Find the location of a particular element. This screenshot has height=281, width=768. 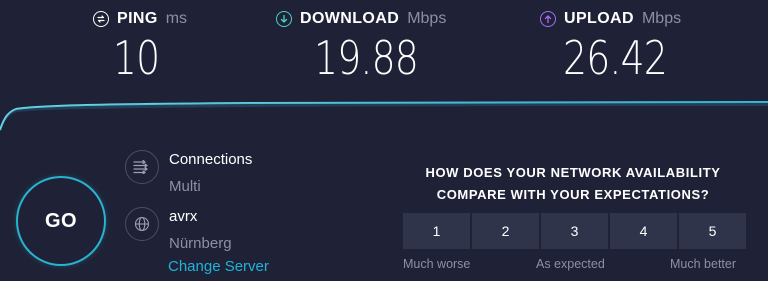

go-button-label: GO is located at coordinates (61, 220).